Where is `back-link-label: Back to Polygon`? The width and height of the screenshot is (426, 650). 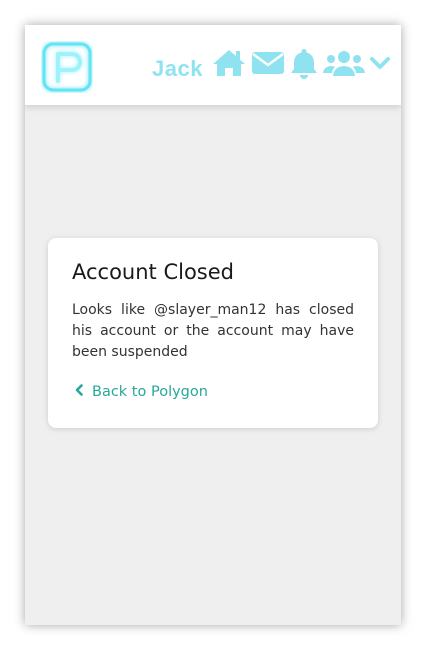
back-link-label: Back to Polygon is located at coordinates (150, 392).